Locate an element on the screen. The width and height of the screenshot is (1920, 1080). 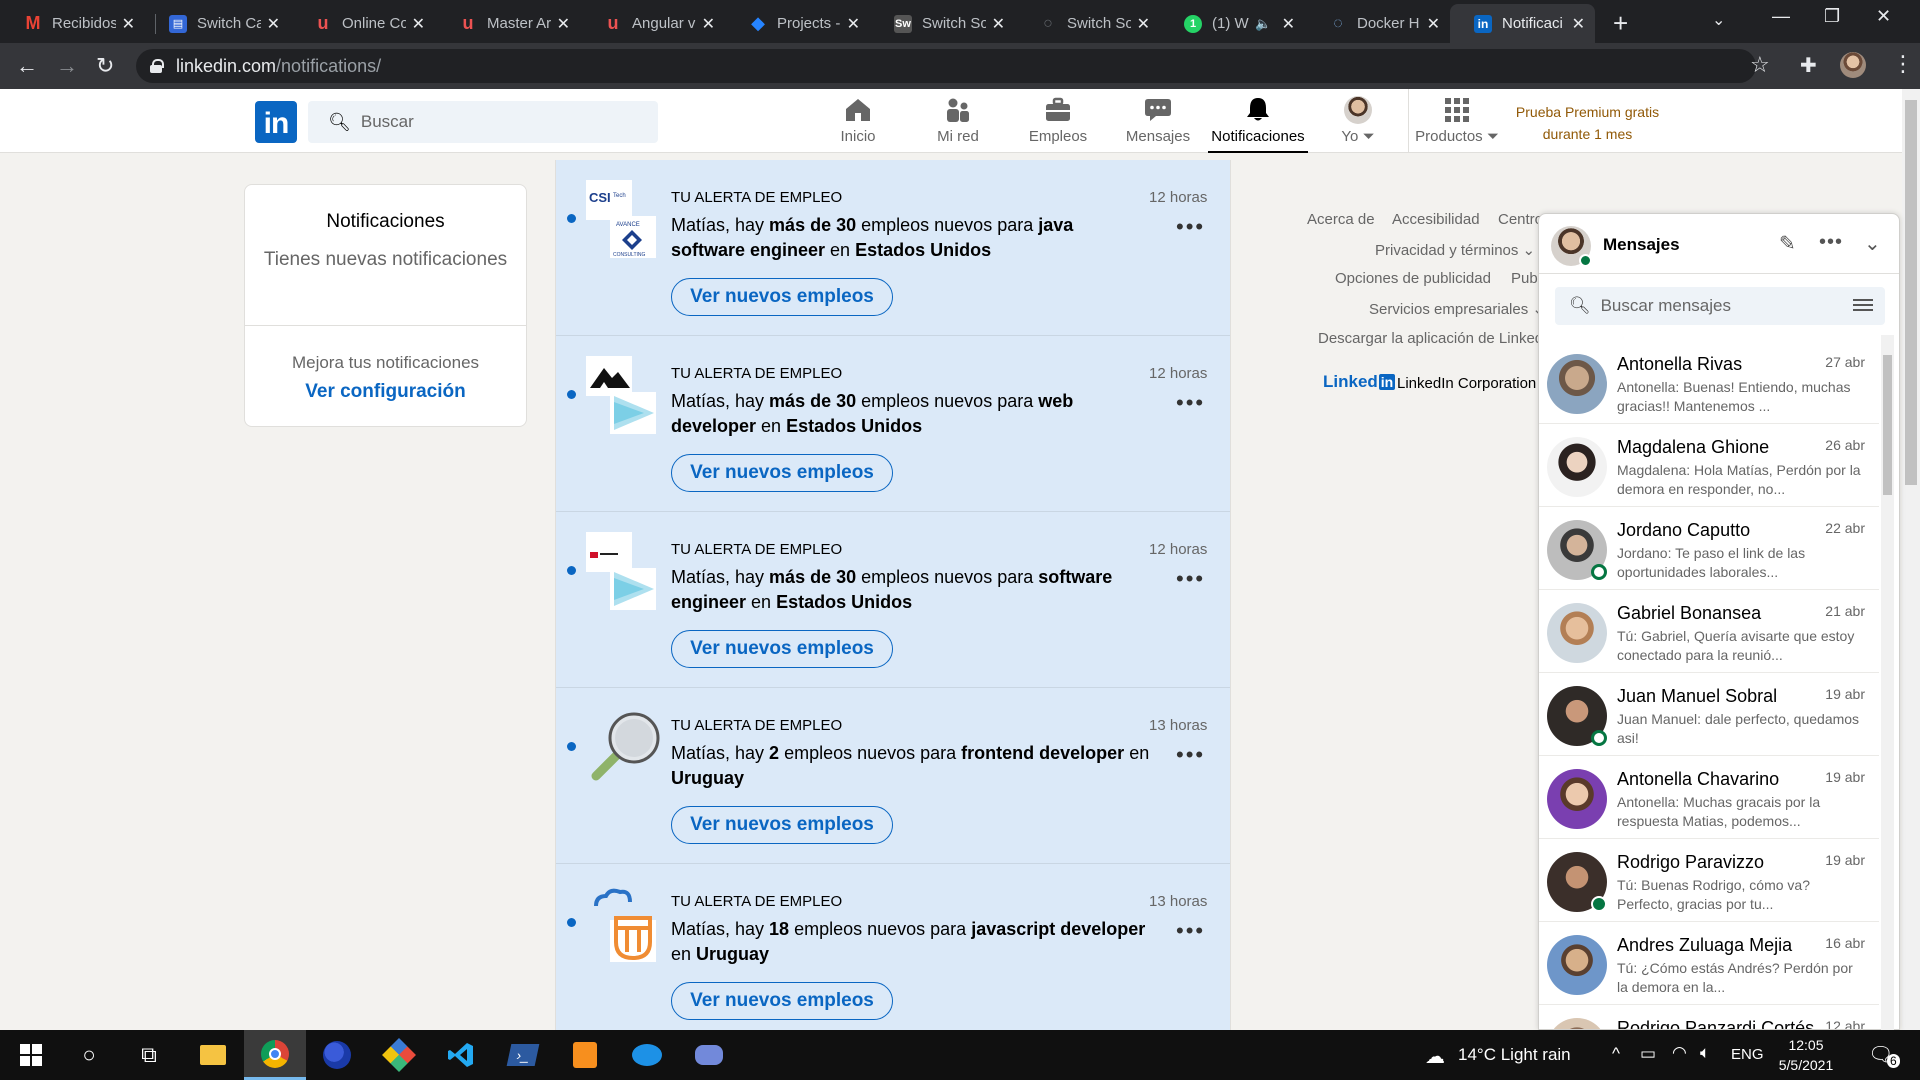
wifi-icon: ◠ is located at coordinates (1679, 1053).